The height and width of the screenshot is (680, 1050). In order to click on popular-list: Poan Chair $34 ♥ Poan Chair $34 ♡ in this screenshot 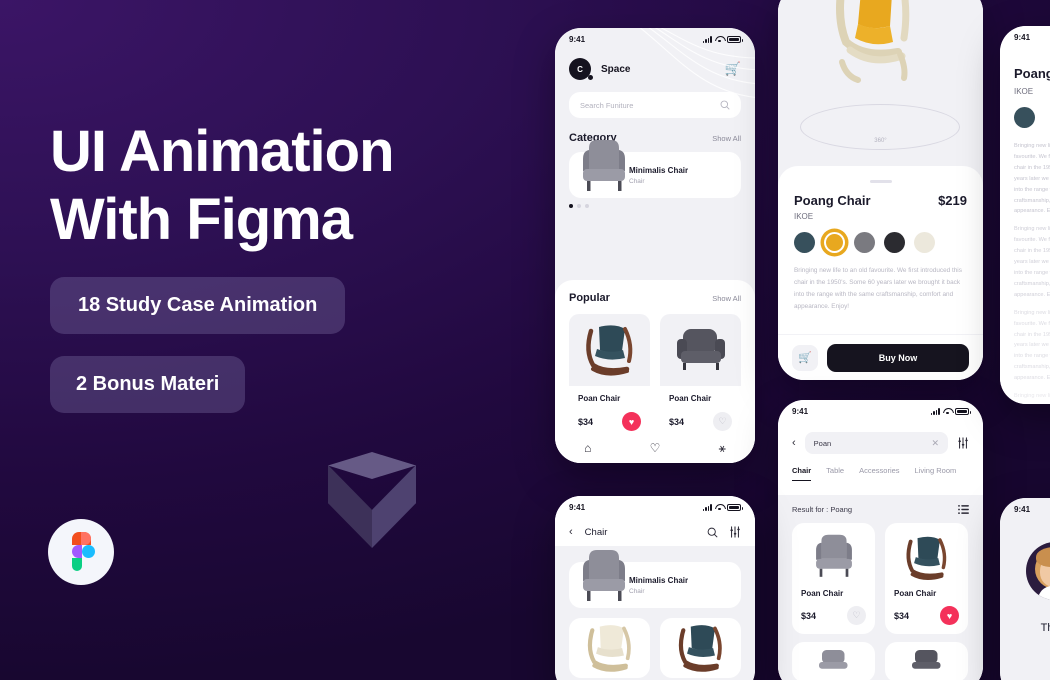, I will do `click(655, 377)`.